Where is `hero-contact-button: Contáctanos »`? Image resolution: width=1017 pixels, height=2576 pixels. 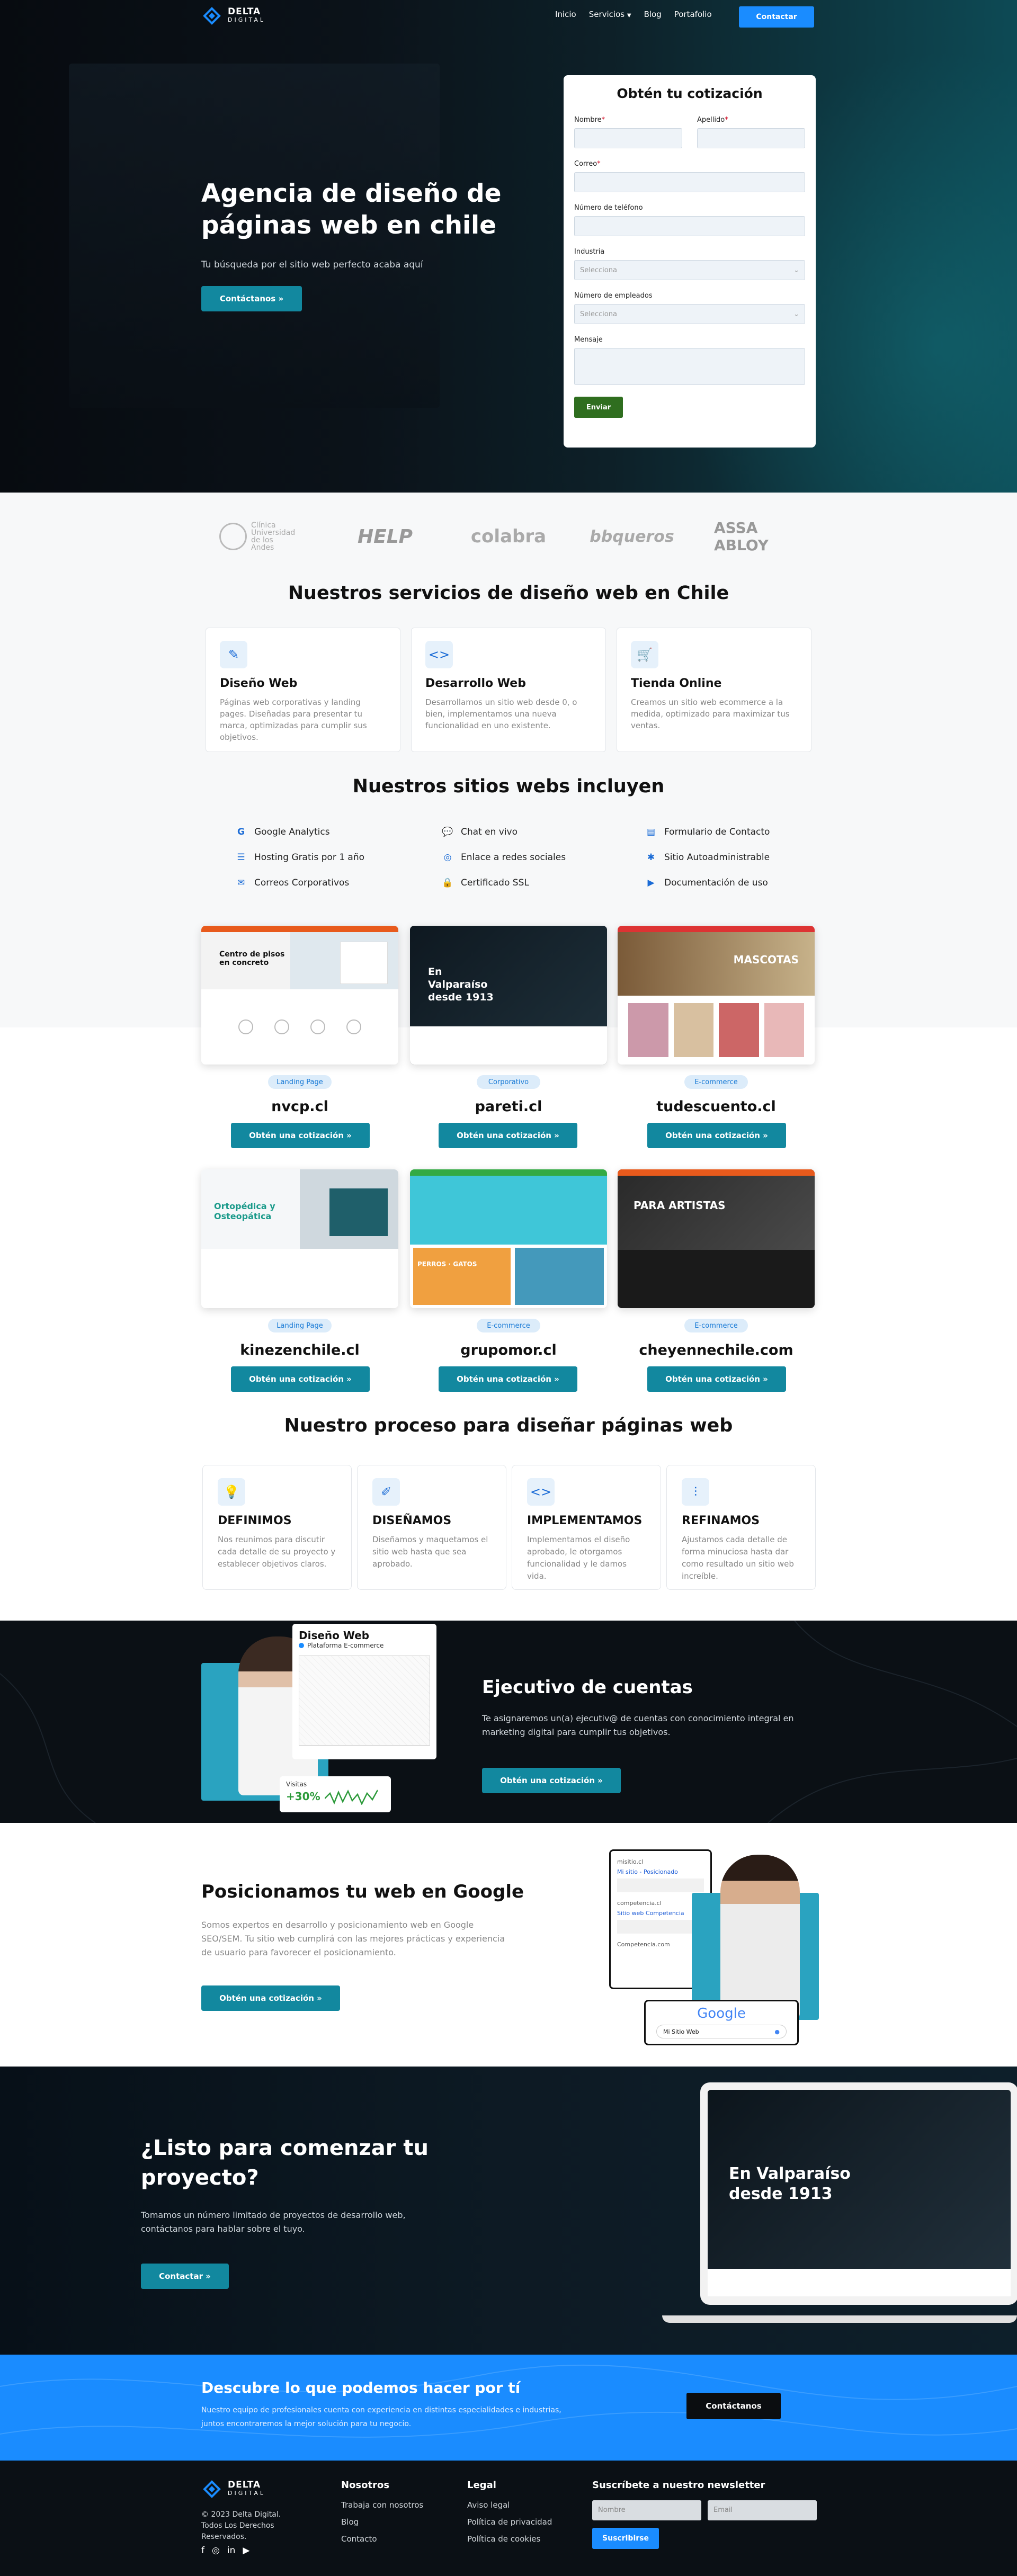 hero-contact-button: Contáctanos » is located at coordinates (251, 298).